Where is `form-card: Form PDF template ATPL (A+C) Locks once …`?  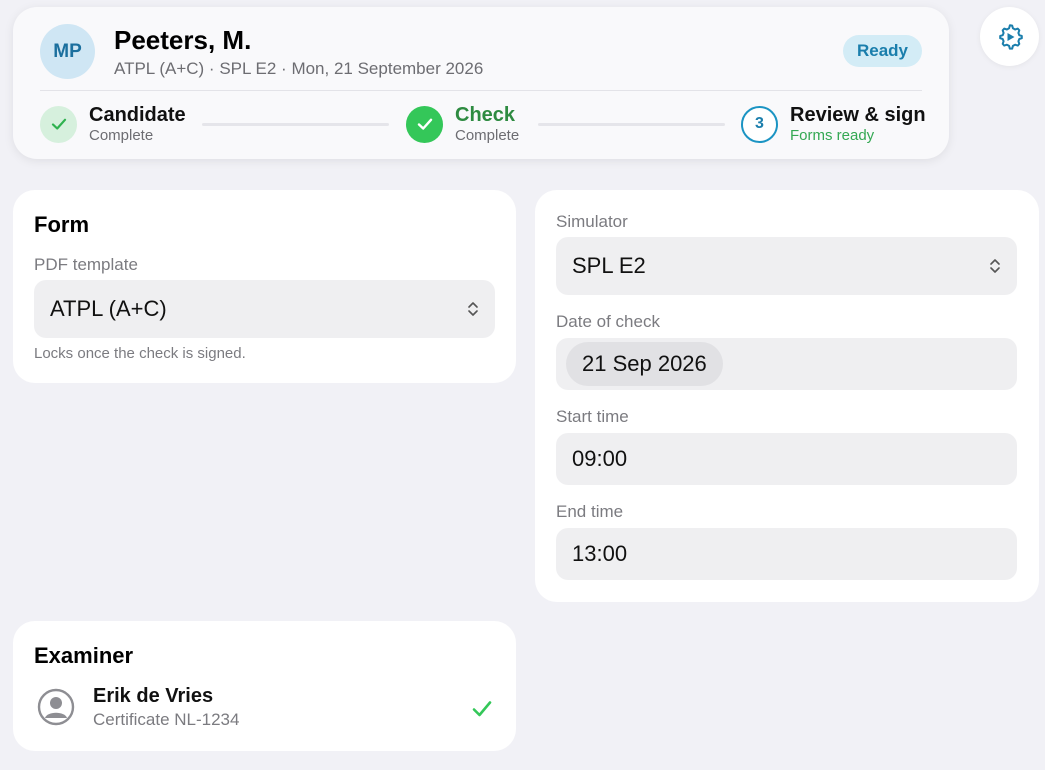 form-card: Form PDF template ATPL (A+C) Locks once … is located at coordinates (264, 286).